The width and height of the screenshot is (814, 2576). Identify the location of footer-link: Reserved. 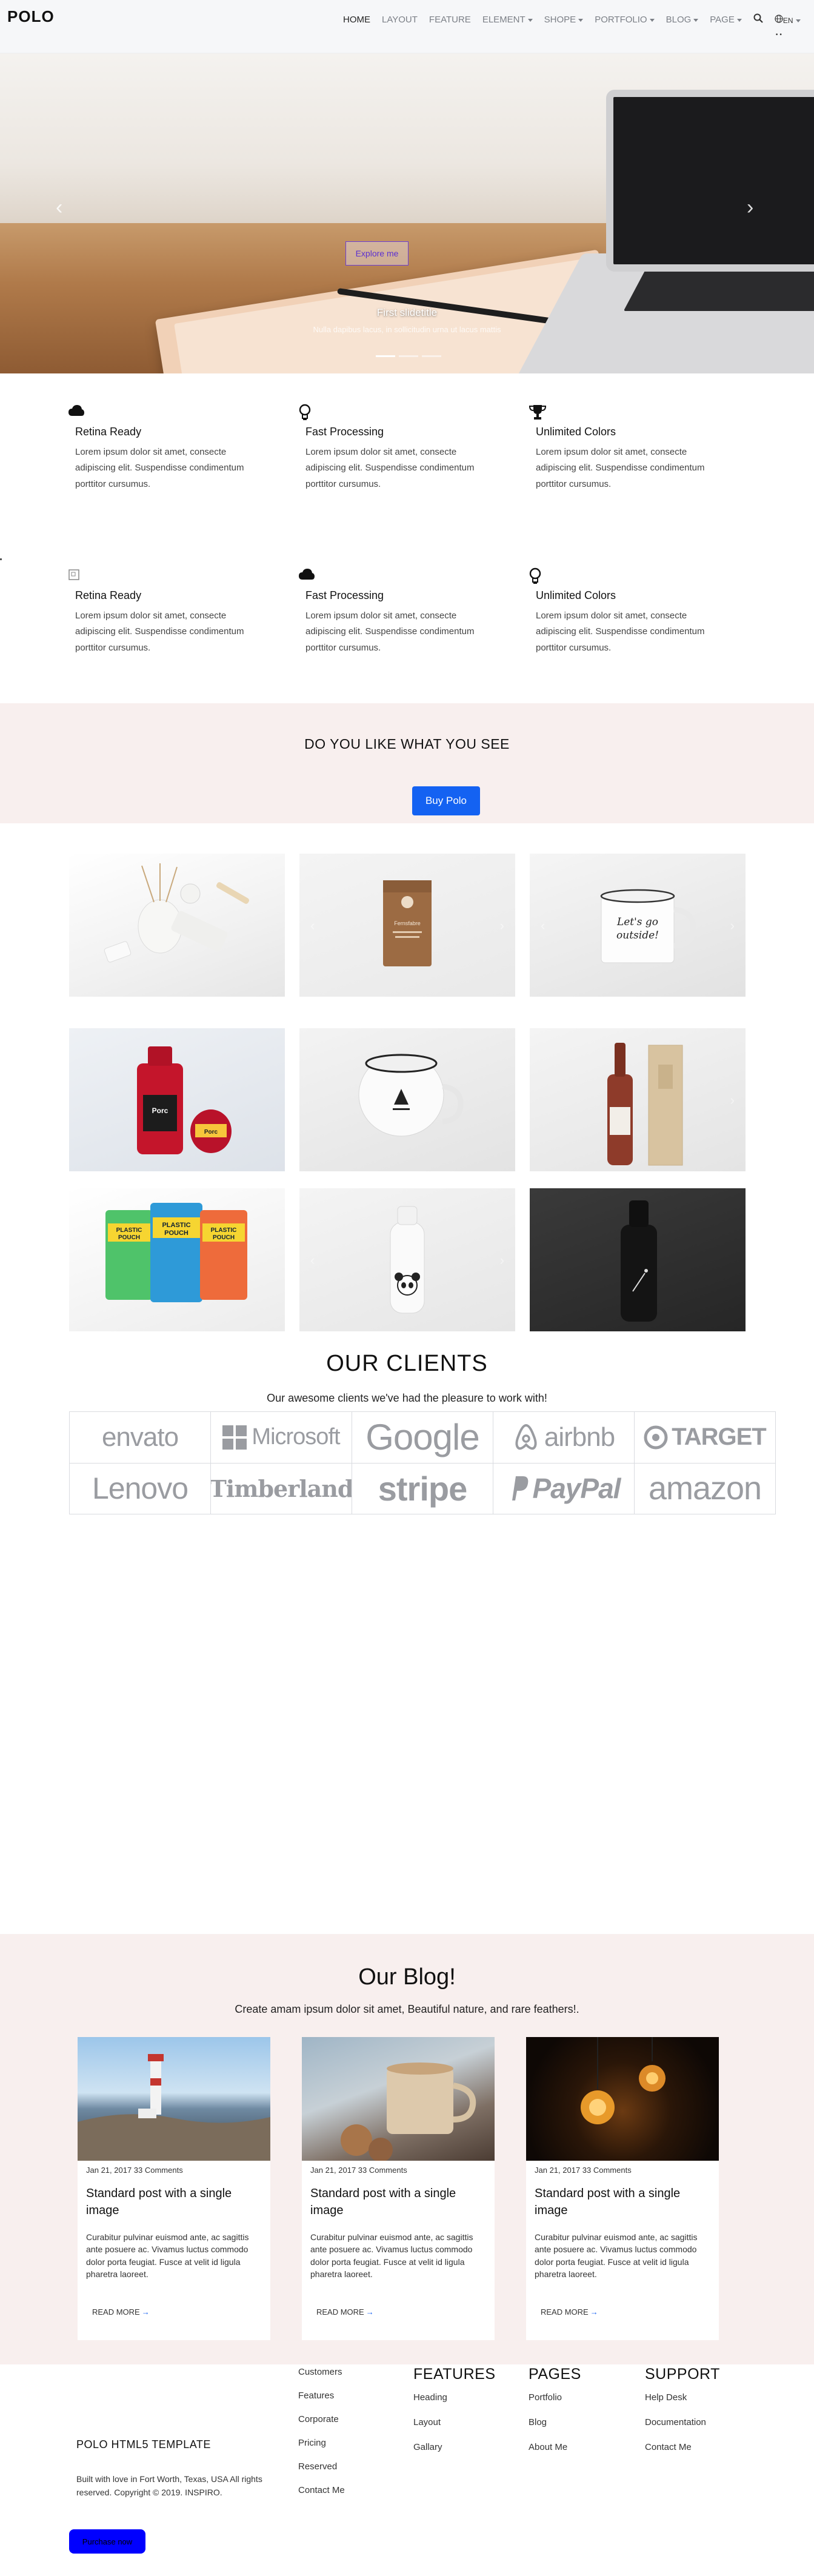
(321, 2466).